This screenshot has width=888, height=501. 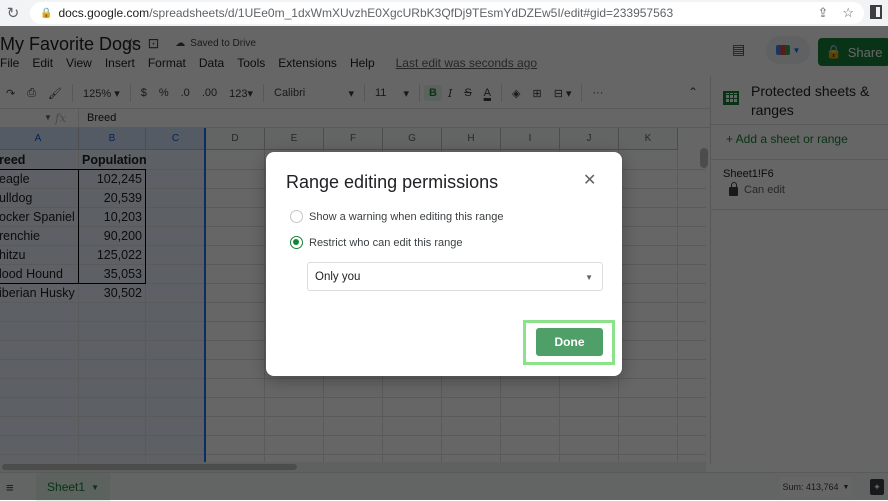 I want to click on radio-restrict, so click(x=296, y=242).